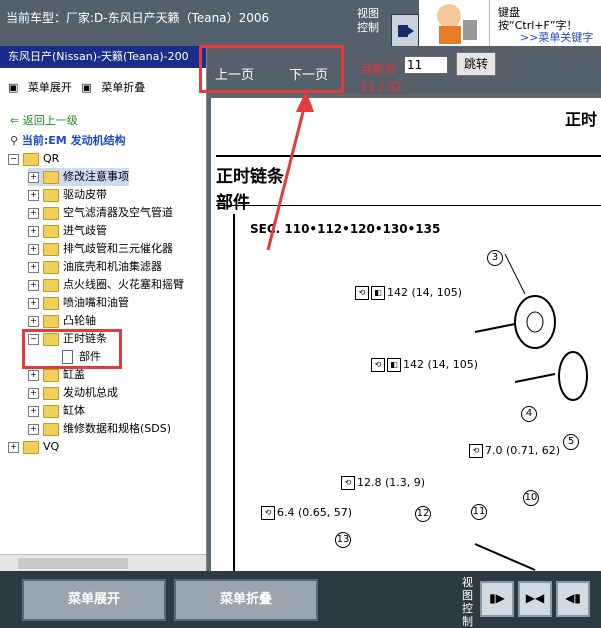 This screenshot has width=601, height=628. What do you see at coordinates (13, 87) in the screenshot?
I see `expand-icon: ▣` at bounding box center [13, 87].